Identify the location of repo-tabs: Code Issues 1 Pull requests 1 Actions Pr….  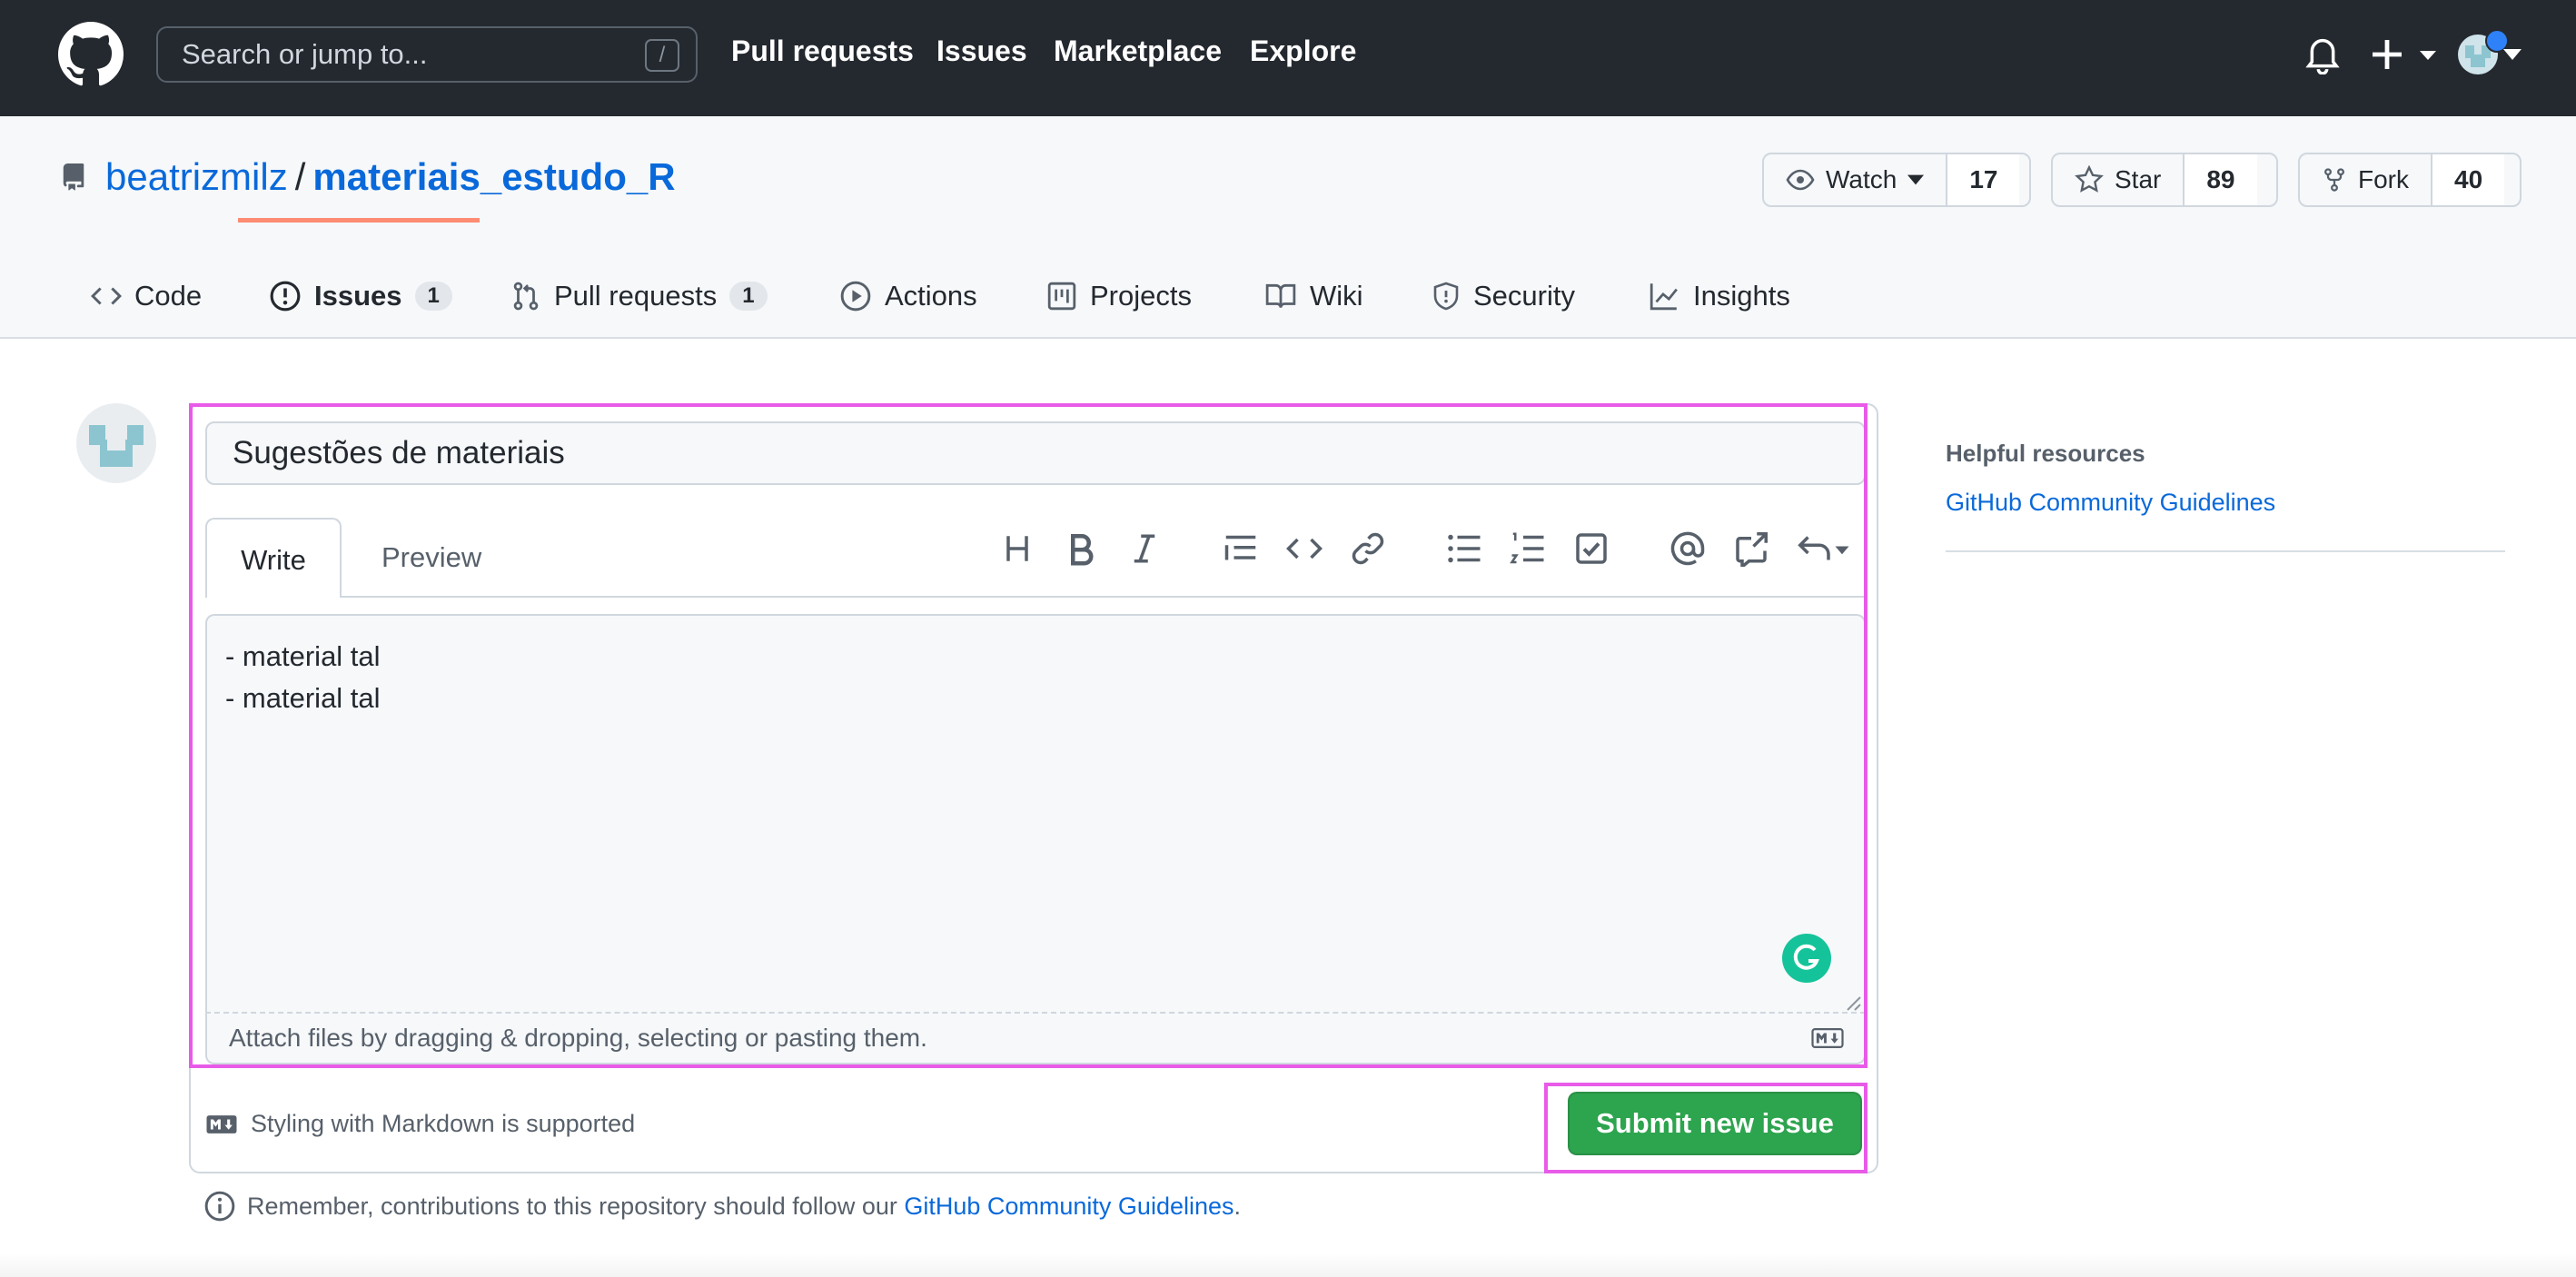
(1288, 296).